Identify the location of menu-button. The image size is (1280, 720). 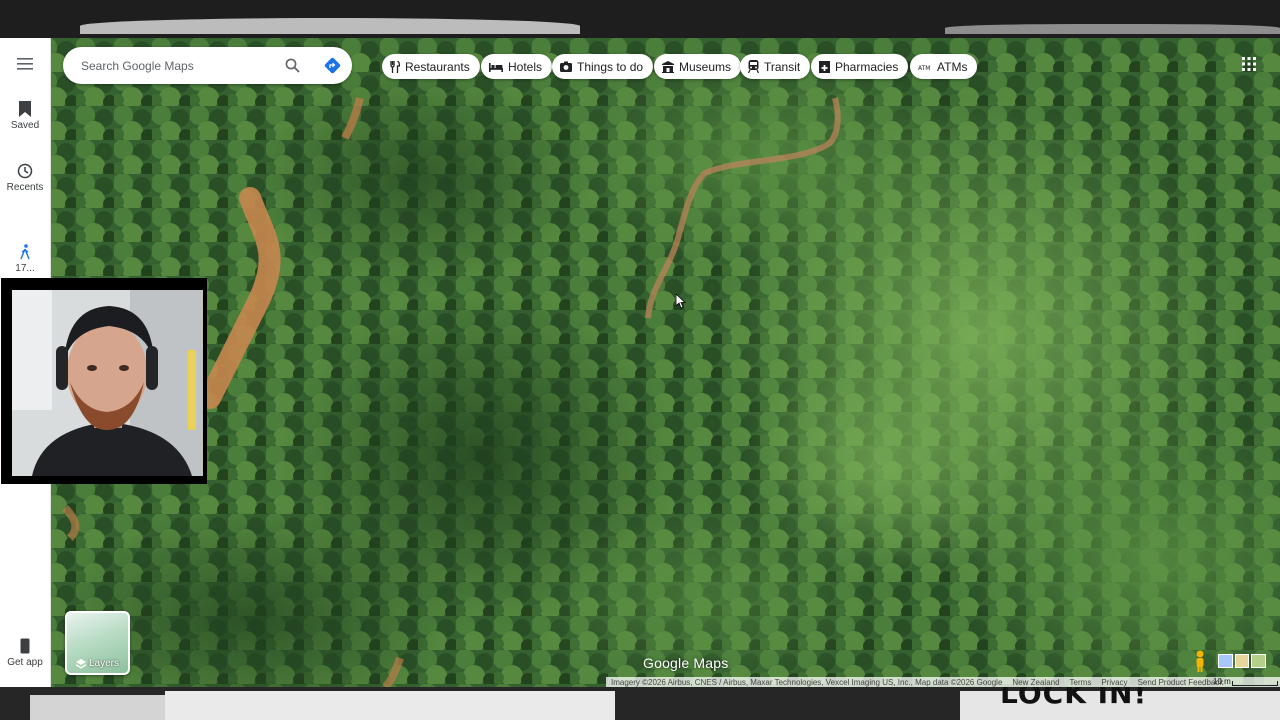
(25, 65).